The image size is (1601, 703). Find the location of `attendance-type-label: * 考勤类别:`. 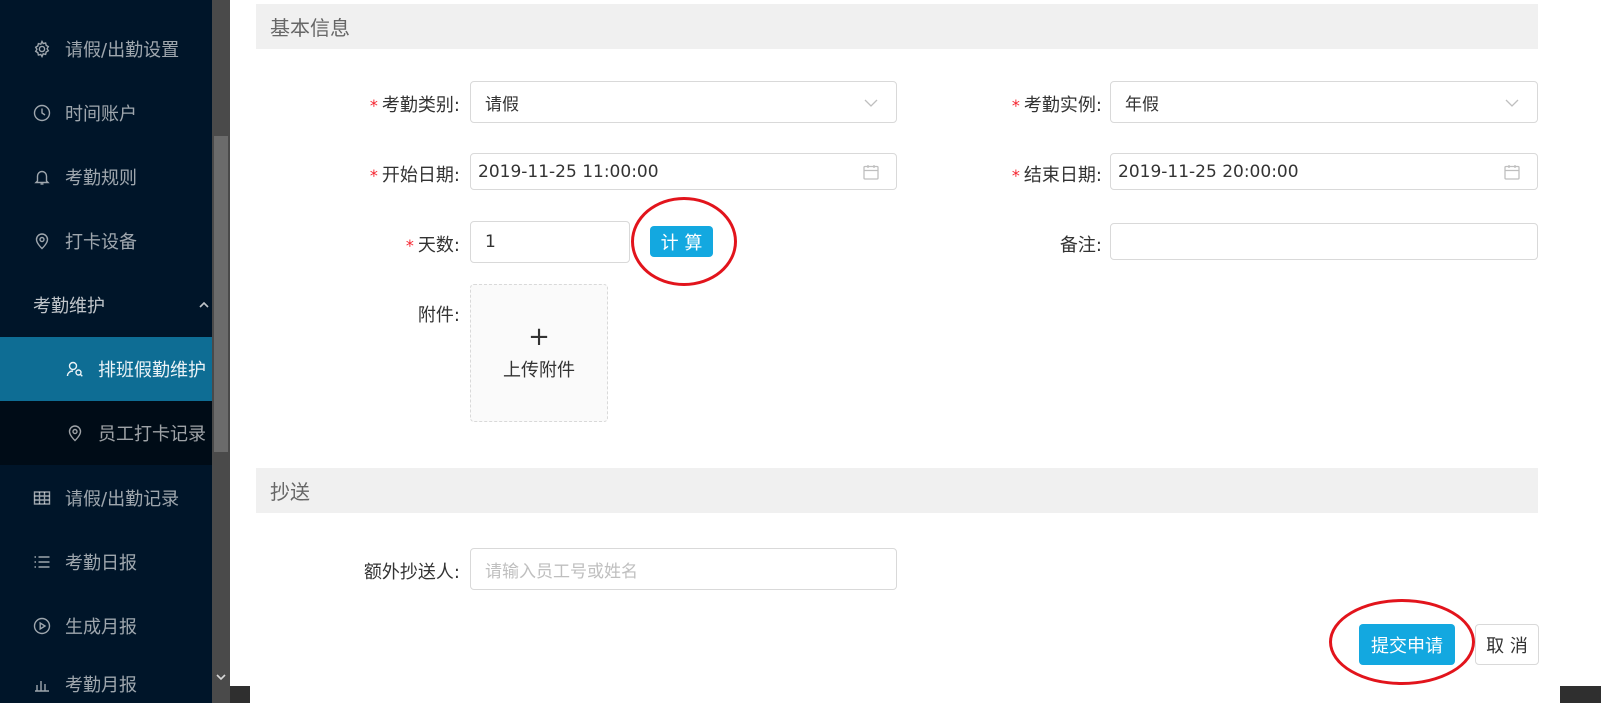

attendance-type-label: * 考勤类别: is located at coordinates (415, 104).